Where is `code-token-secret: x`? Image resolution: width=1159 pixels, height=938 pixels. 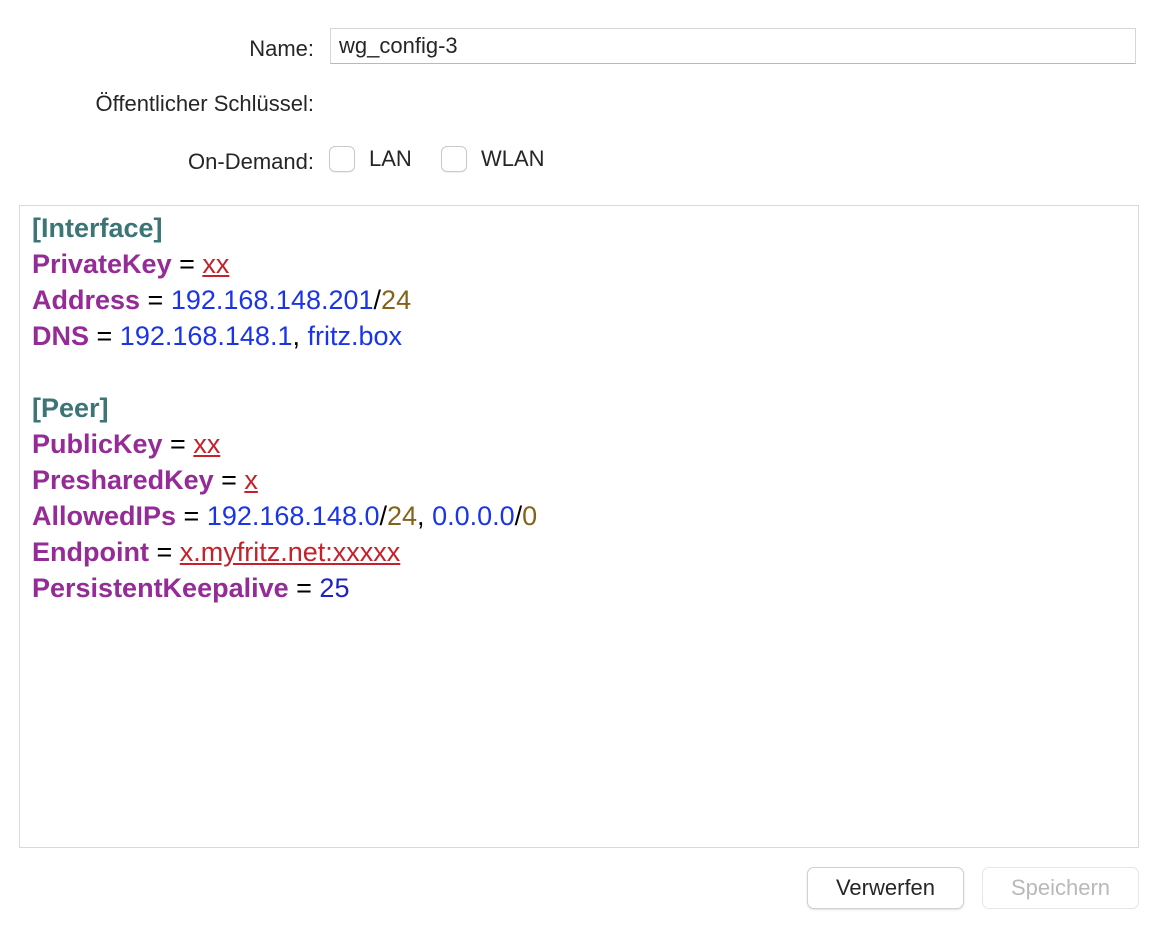
code-token-secret: x is located at coordinates (251, 480).